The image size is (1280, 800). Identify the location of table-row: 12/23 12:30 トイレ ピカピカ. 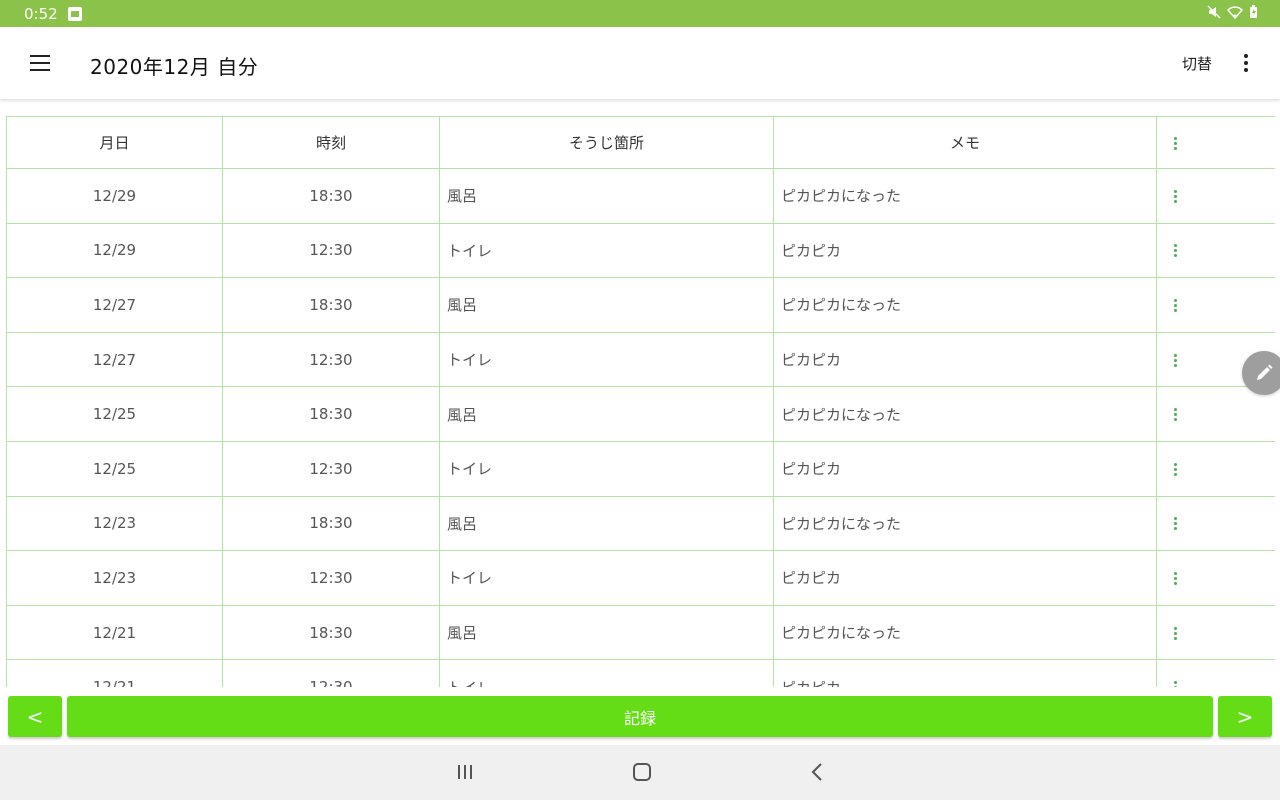
(640, 578).